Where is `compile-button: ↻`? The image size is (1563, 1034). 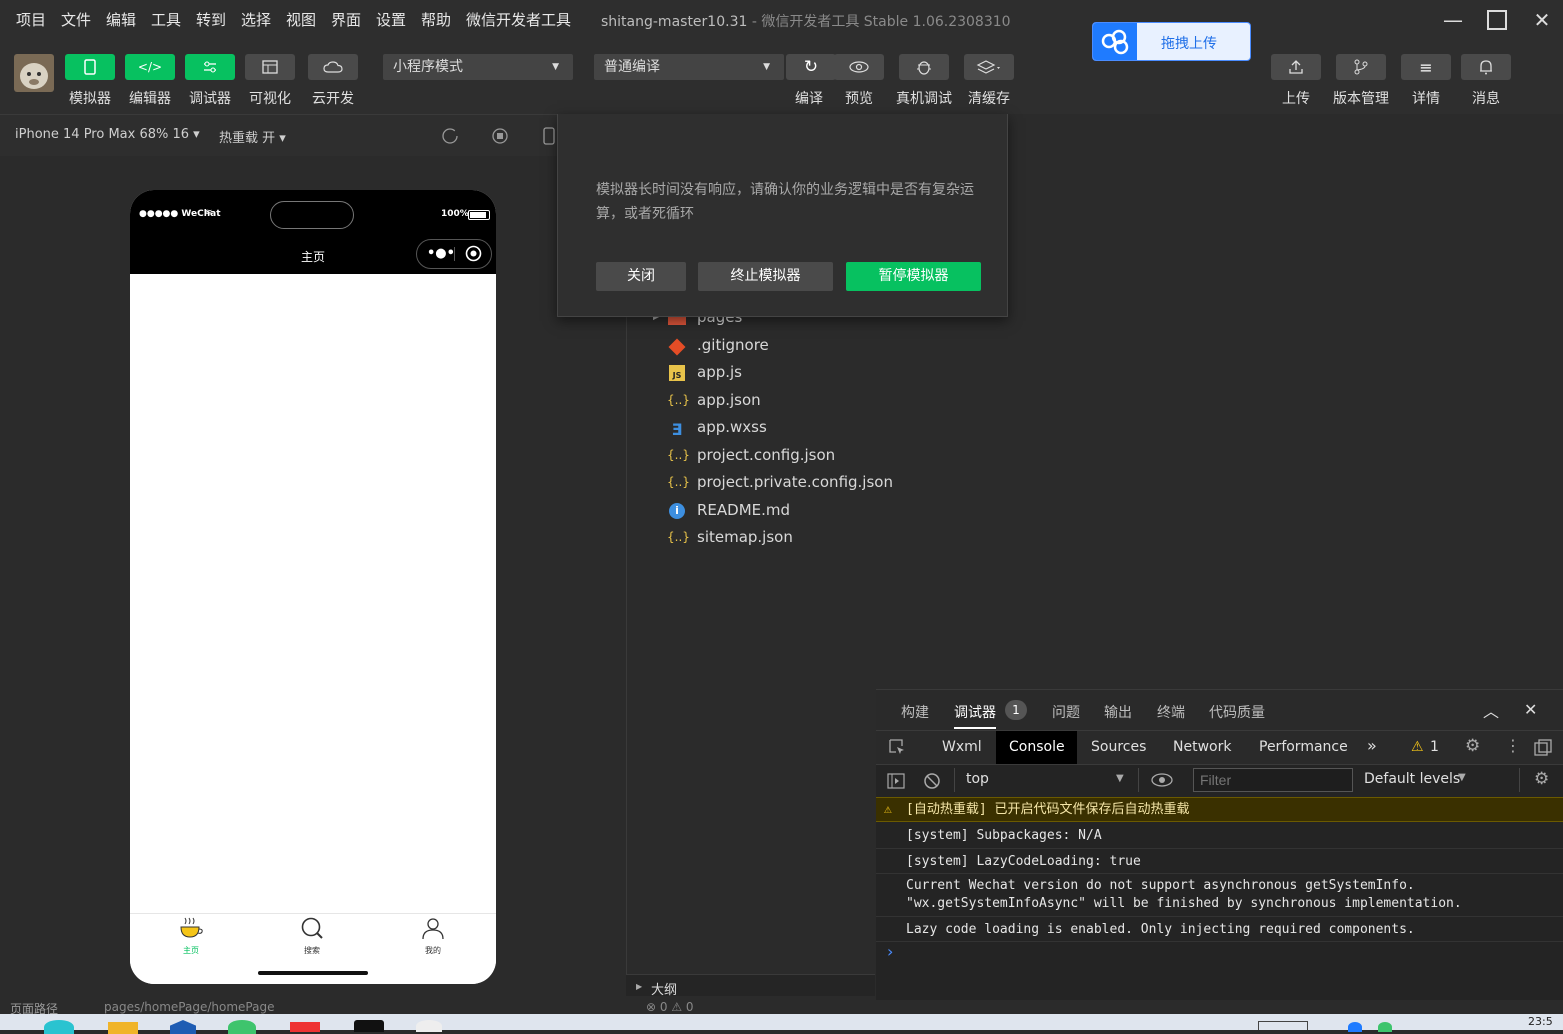 compile-button: ↻ is located at coordinates (811, 67).